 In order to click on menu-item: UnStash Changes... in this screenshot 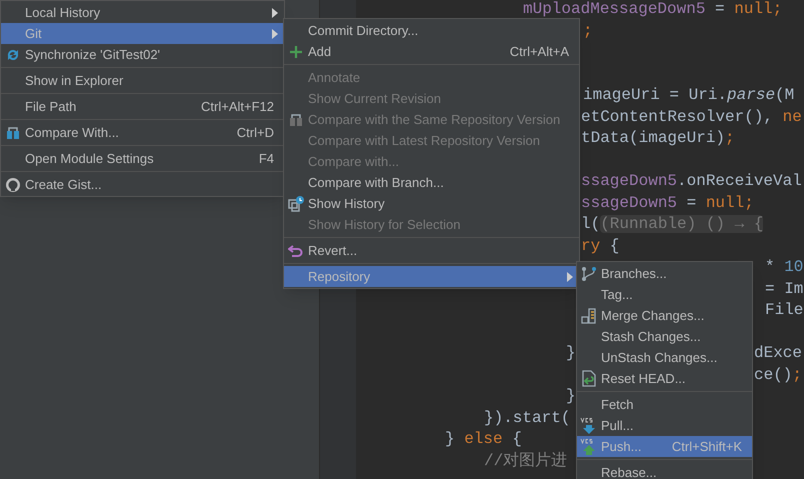, I will do `click(664, 357)`.